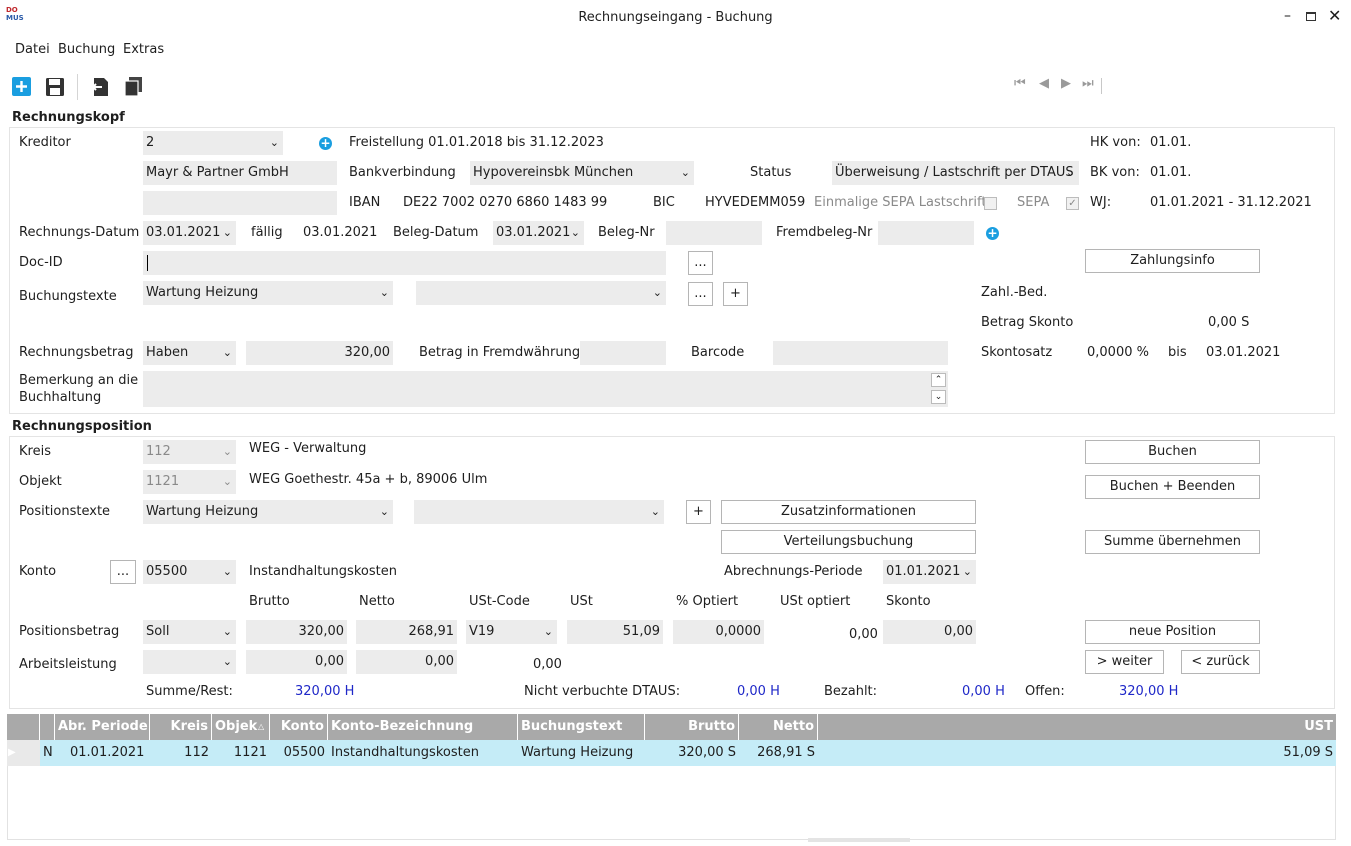 The height and width of the screenshot is (846, 1351). Describe the element at coordinates (296, 662) in the screenshot. I see `arb-brutto-field: 0,00` at that location.